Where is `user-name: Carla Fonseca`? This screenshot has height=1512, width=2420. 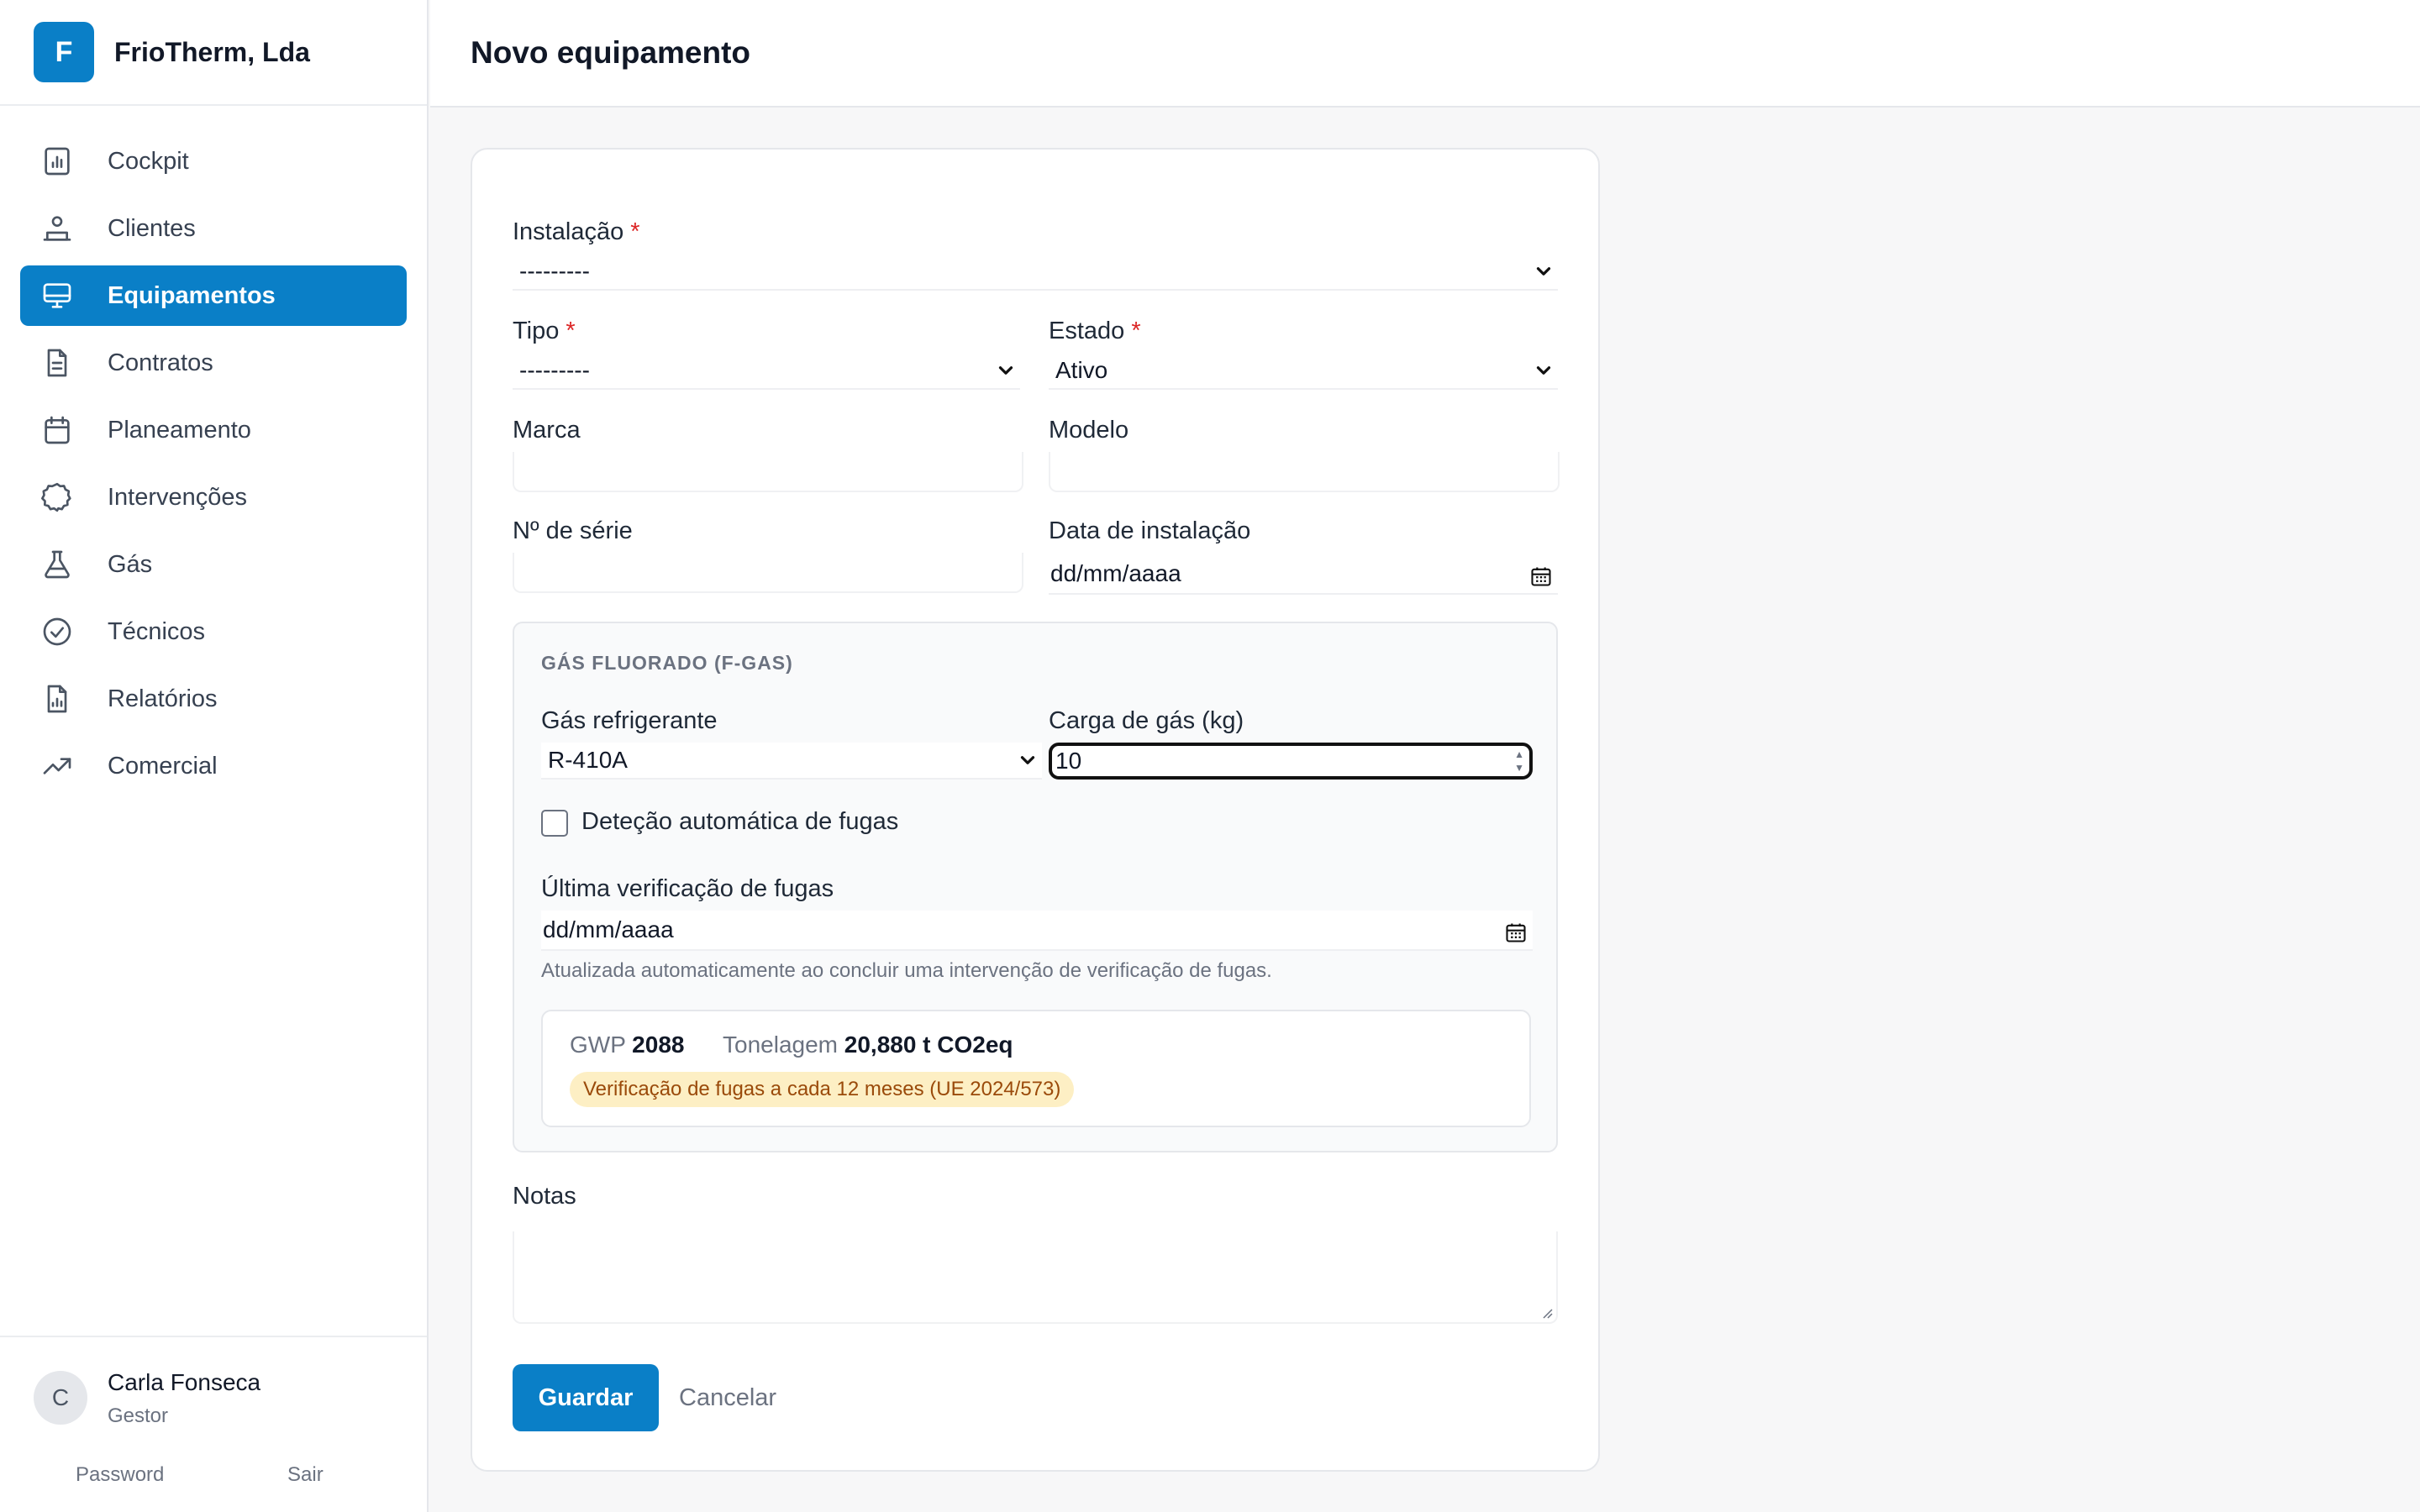
user-name: Carla Fonseca is located at coordinates (184, 1382).